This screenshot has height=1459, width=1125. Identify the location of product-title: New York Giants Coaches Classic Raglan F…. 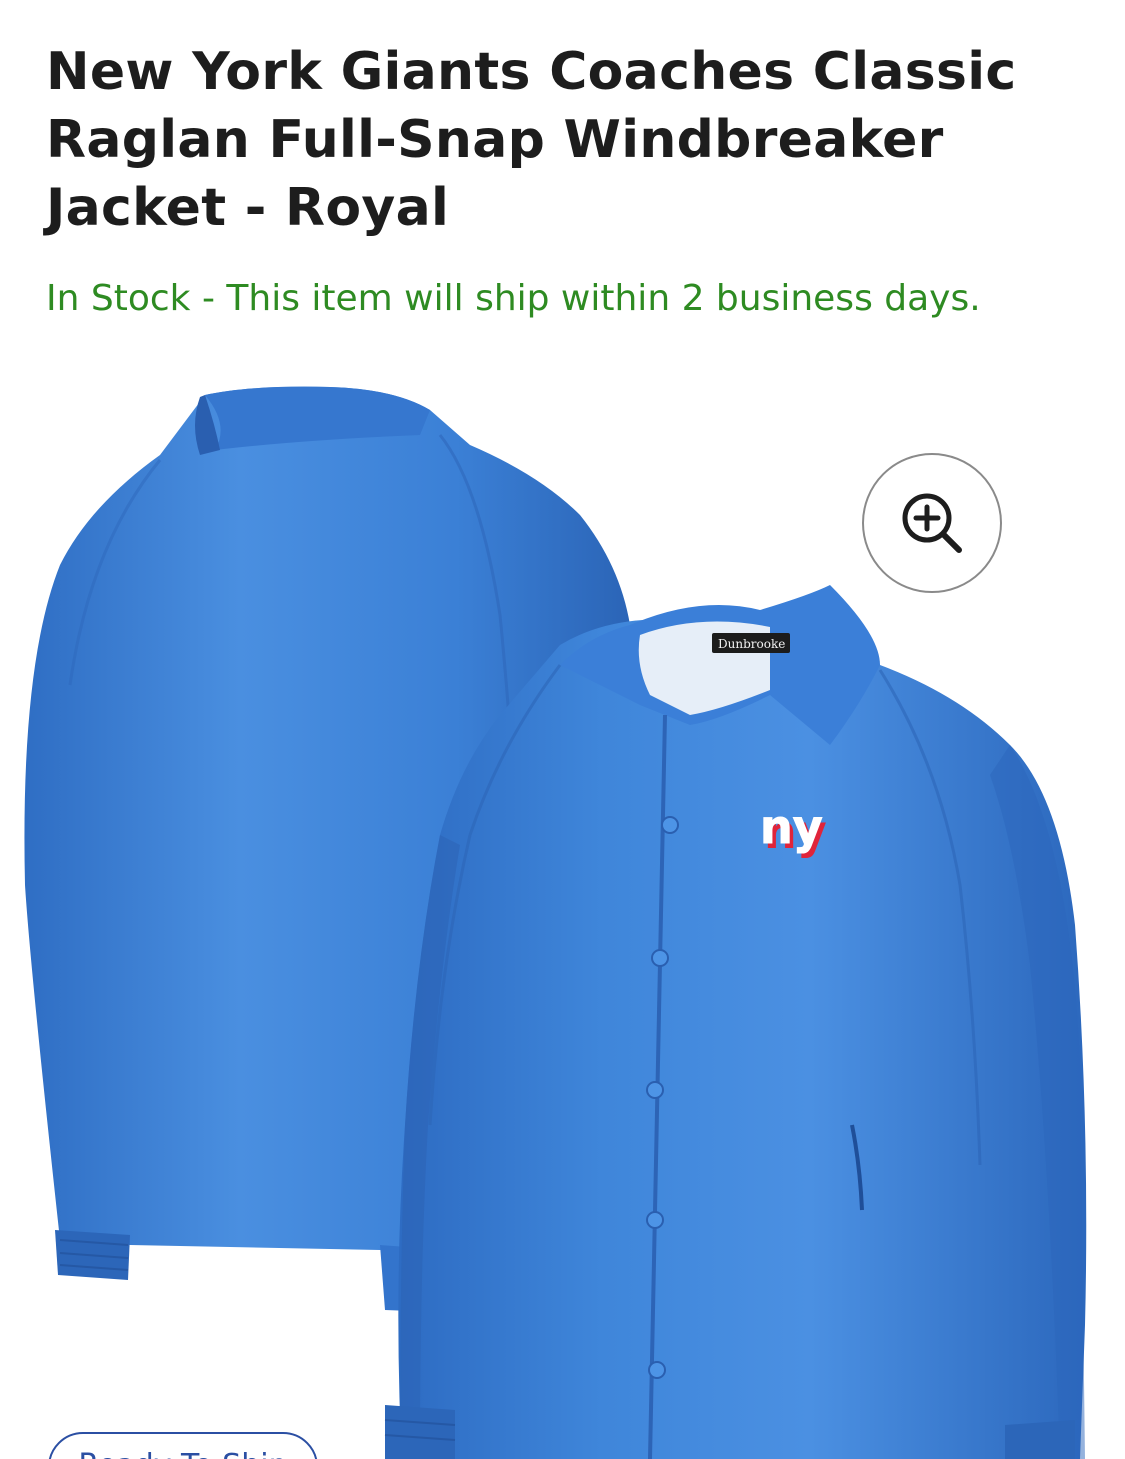
(531, 140).